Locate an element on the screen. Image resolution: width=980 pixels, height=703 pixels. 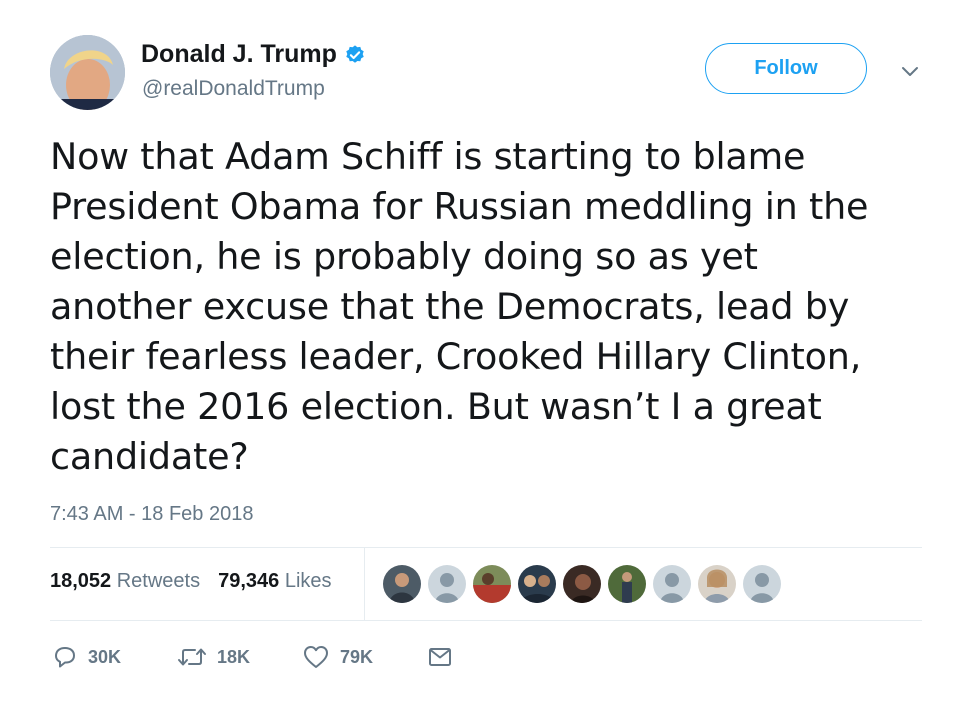
likes-label: Likes is located at coordinates (308, 581).